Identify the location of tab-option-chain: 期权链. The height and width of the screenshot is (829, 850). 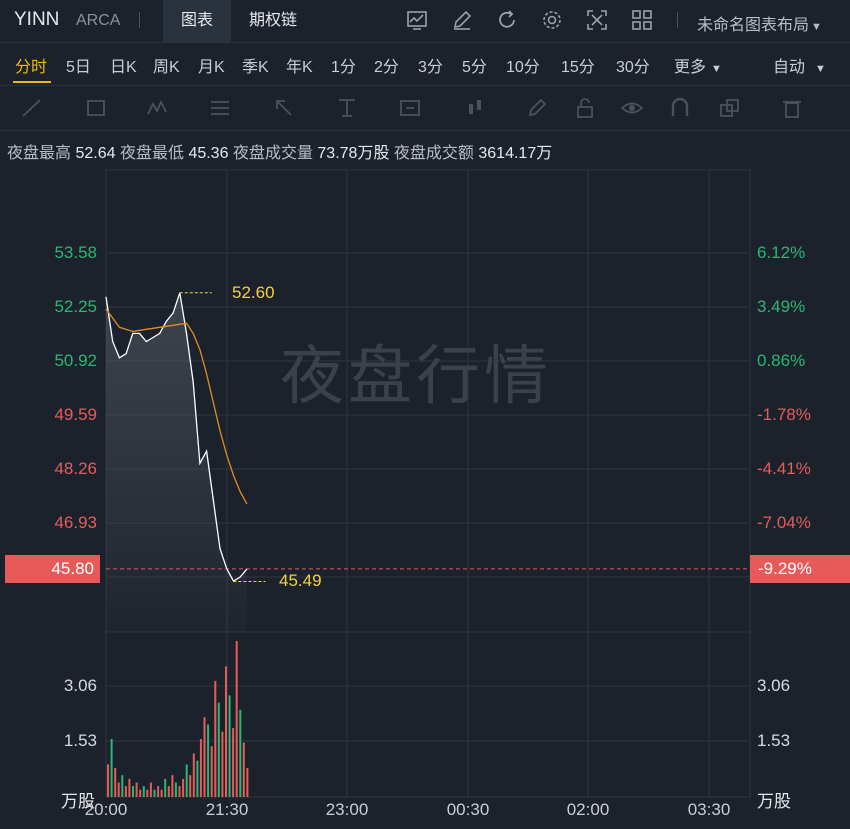
(273, 21).